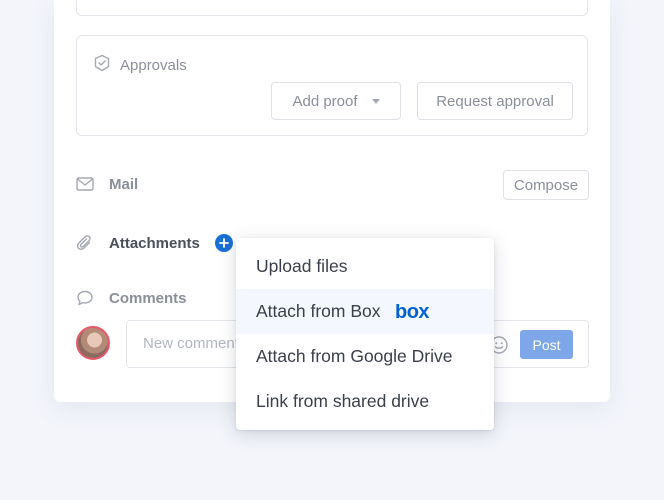 The width and height of the screenshot is (664, 500). Describe the element at coordinates (354, 356) in the screenshot. I see `menu-item-label: Attach from Google Drive` at that location.